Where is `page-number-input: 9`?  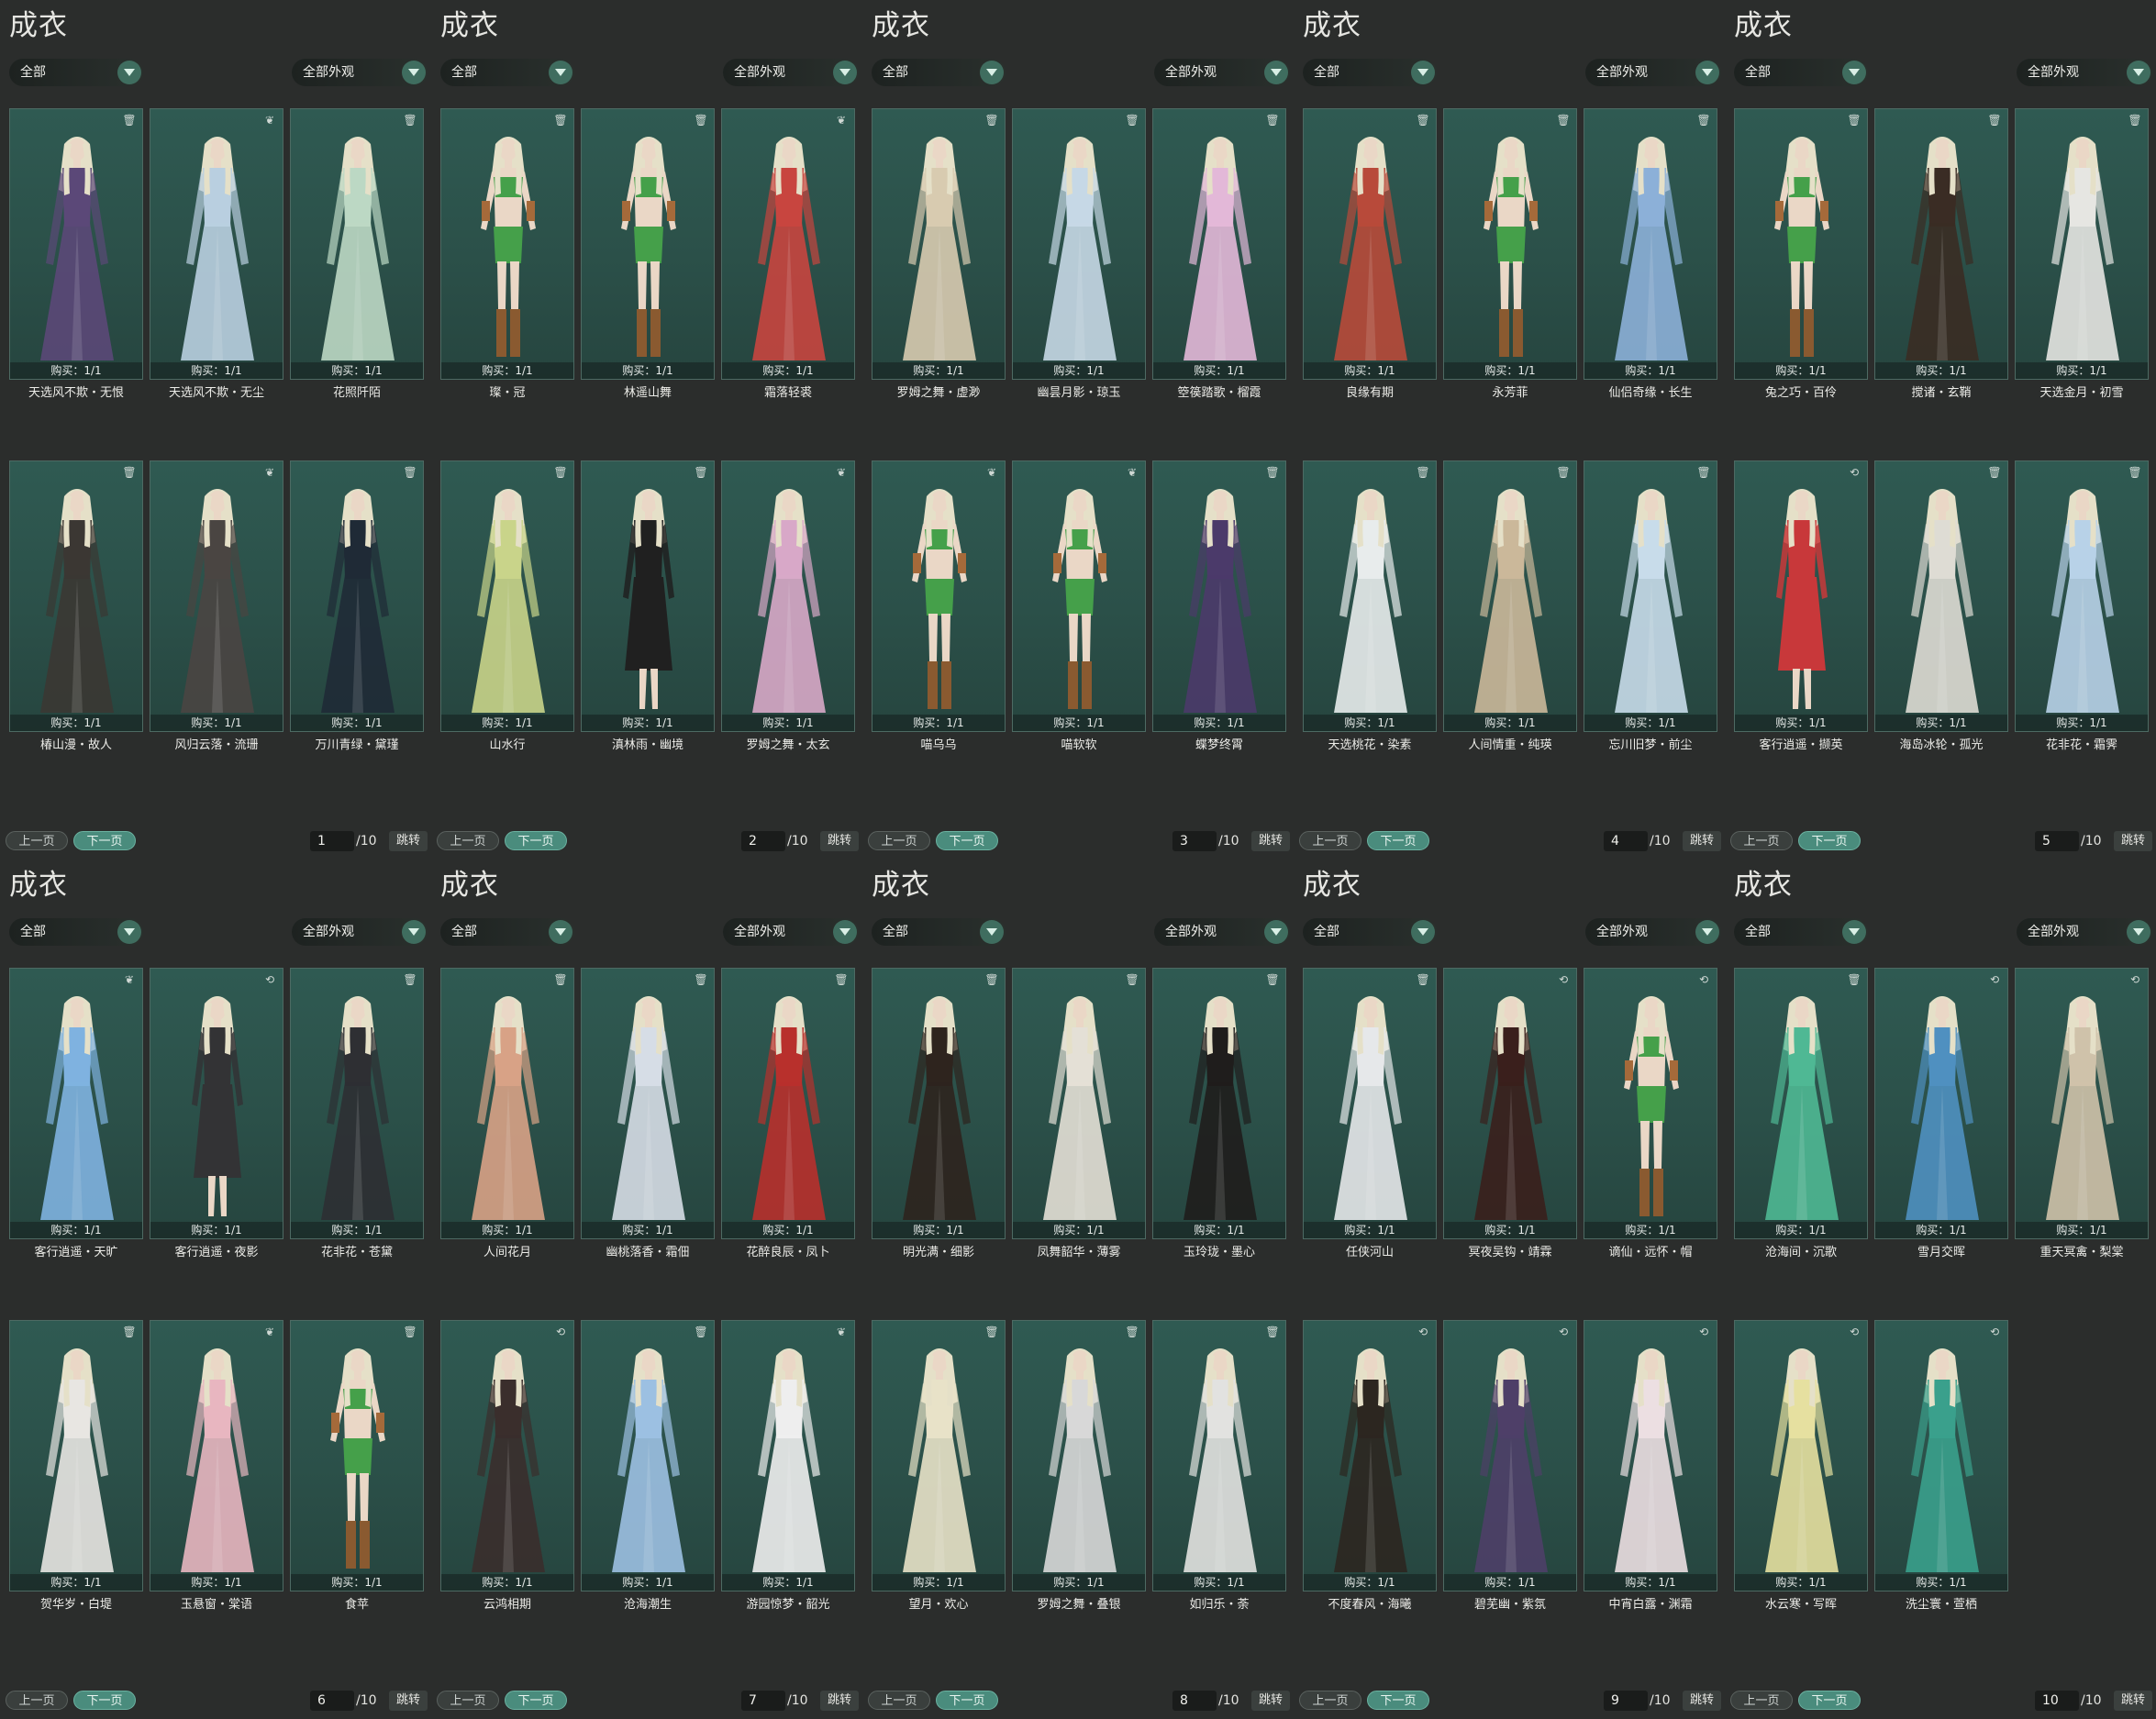
page-number-input: 9 is located at coordinates (1626, 1701).